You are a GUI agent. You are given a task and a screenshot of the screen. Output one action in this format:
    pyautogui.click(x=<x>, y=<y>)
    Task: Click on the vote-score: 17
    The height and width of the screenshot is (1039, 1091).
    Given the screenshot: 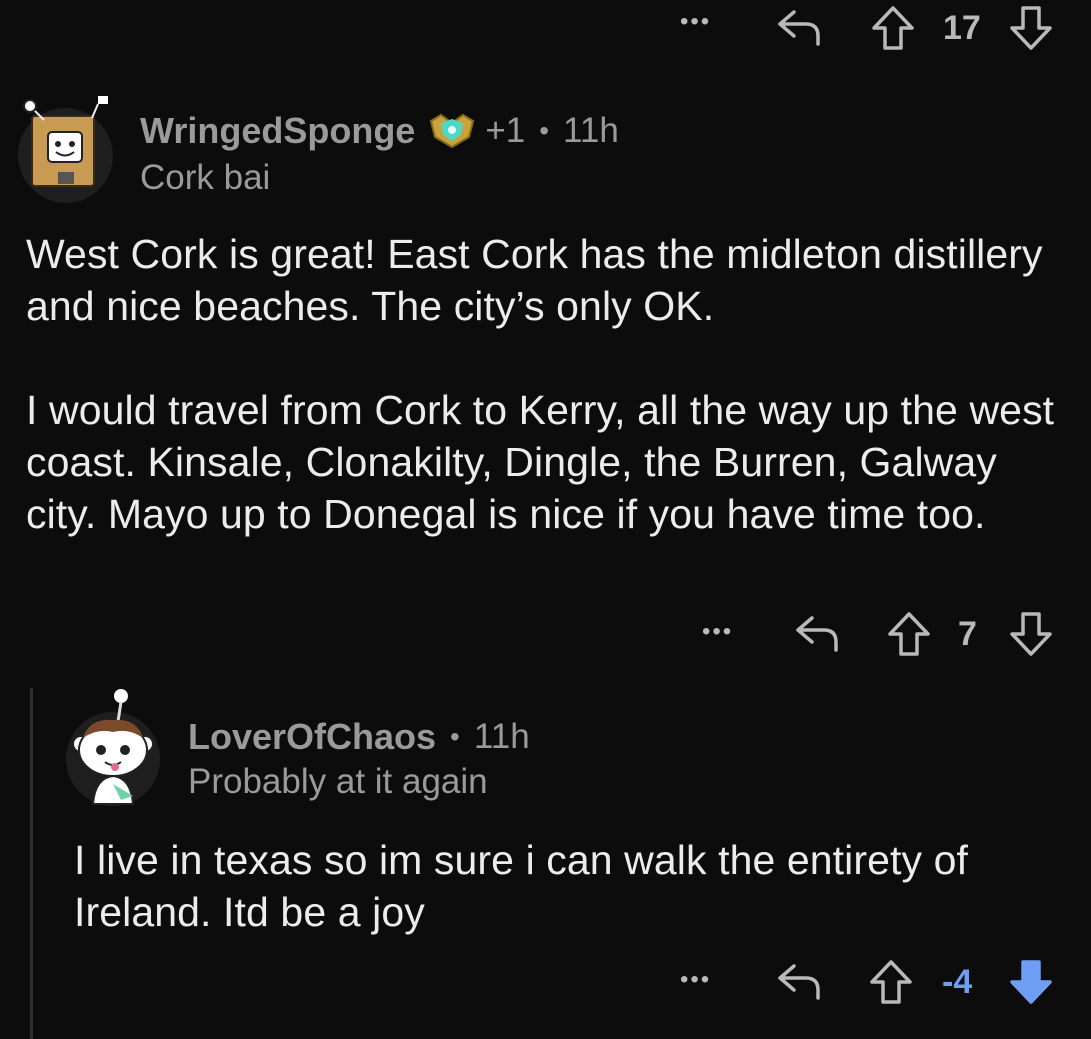 What is the action you would take?
    pyautogui.click(x=962, y=28)
    